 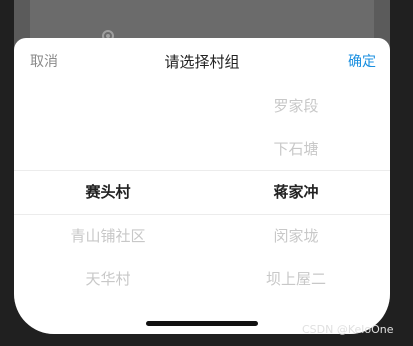 I want to click on village-option: 天华村, so click(x=108, y=279).